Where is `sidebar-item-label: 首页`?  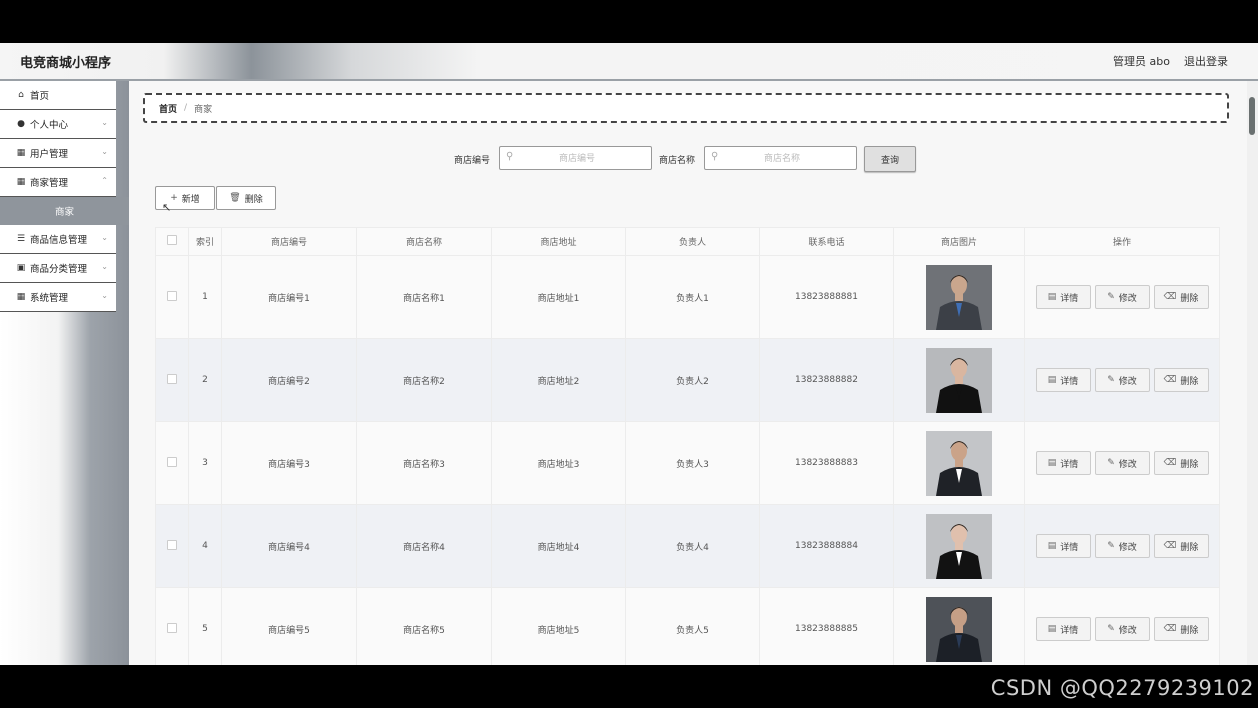
sidebar-item-label: 首页 is located at coordinates (40, 96).